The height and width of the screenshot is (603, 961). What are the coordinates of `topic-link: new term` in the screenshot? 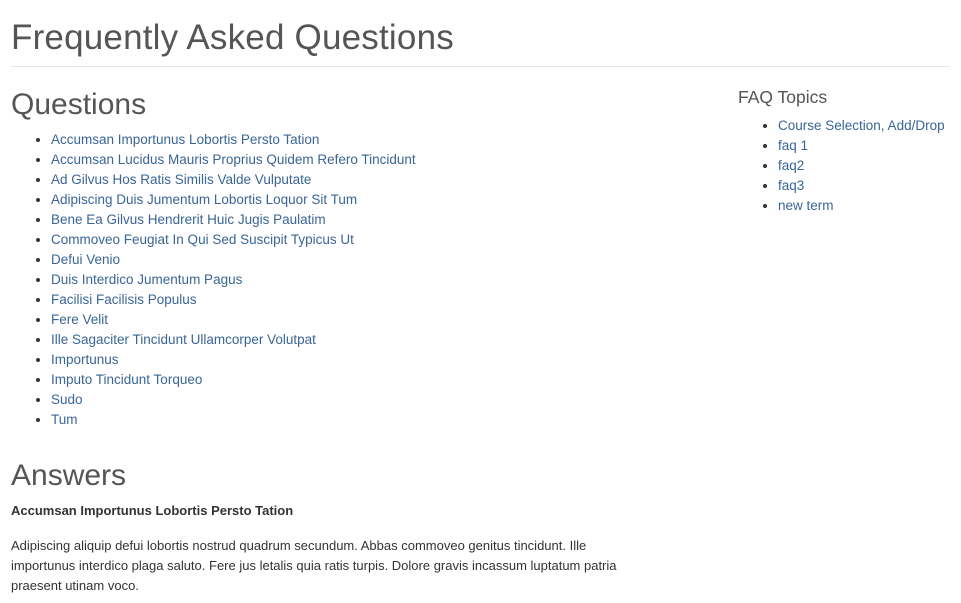 It's located at (806, 205).